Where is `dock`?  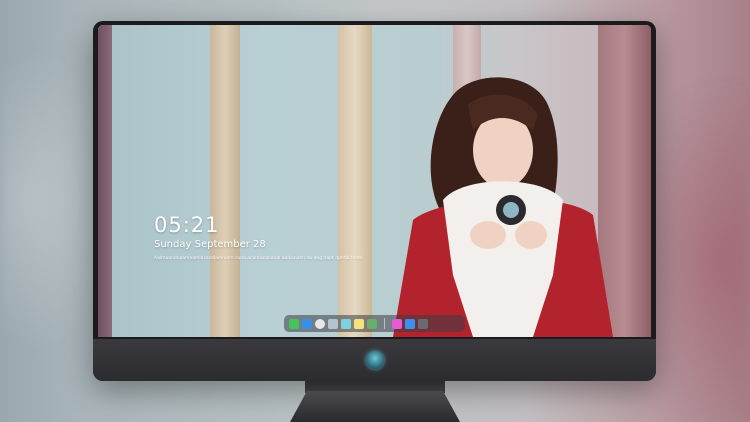 dock is located at coordinates (374, 323).